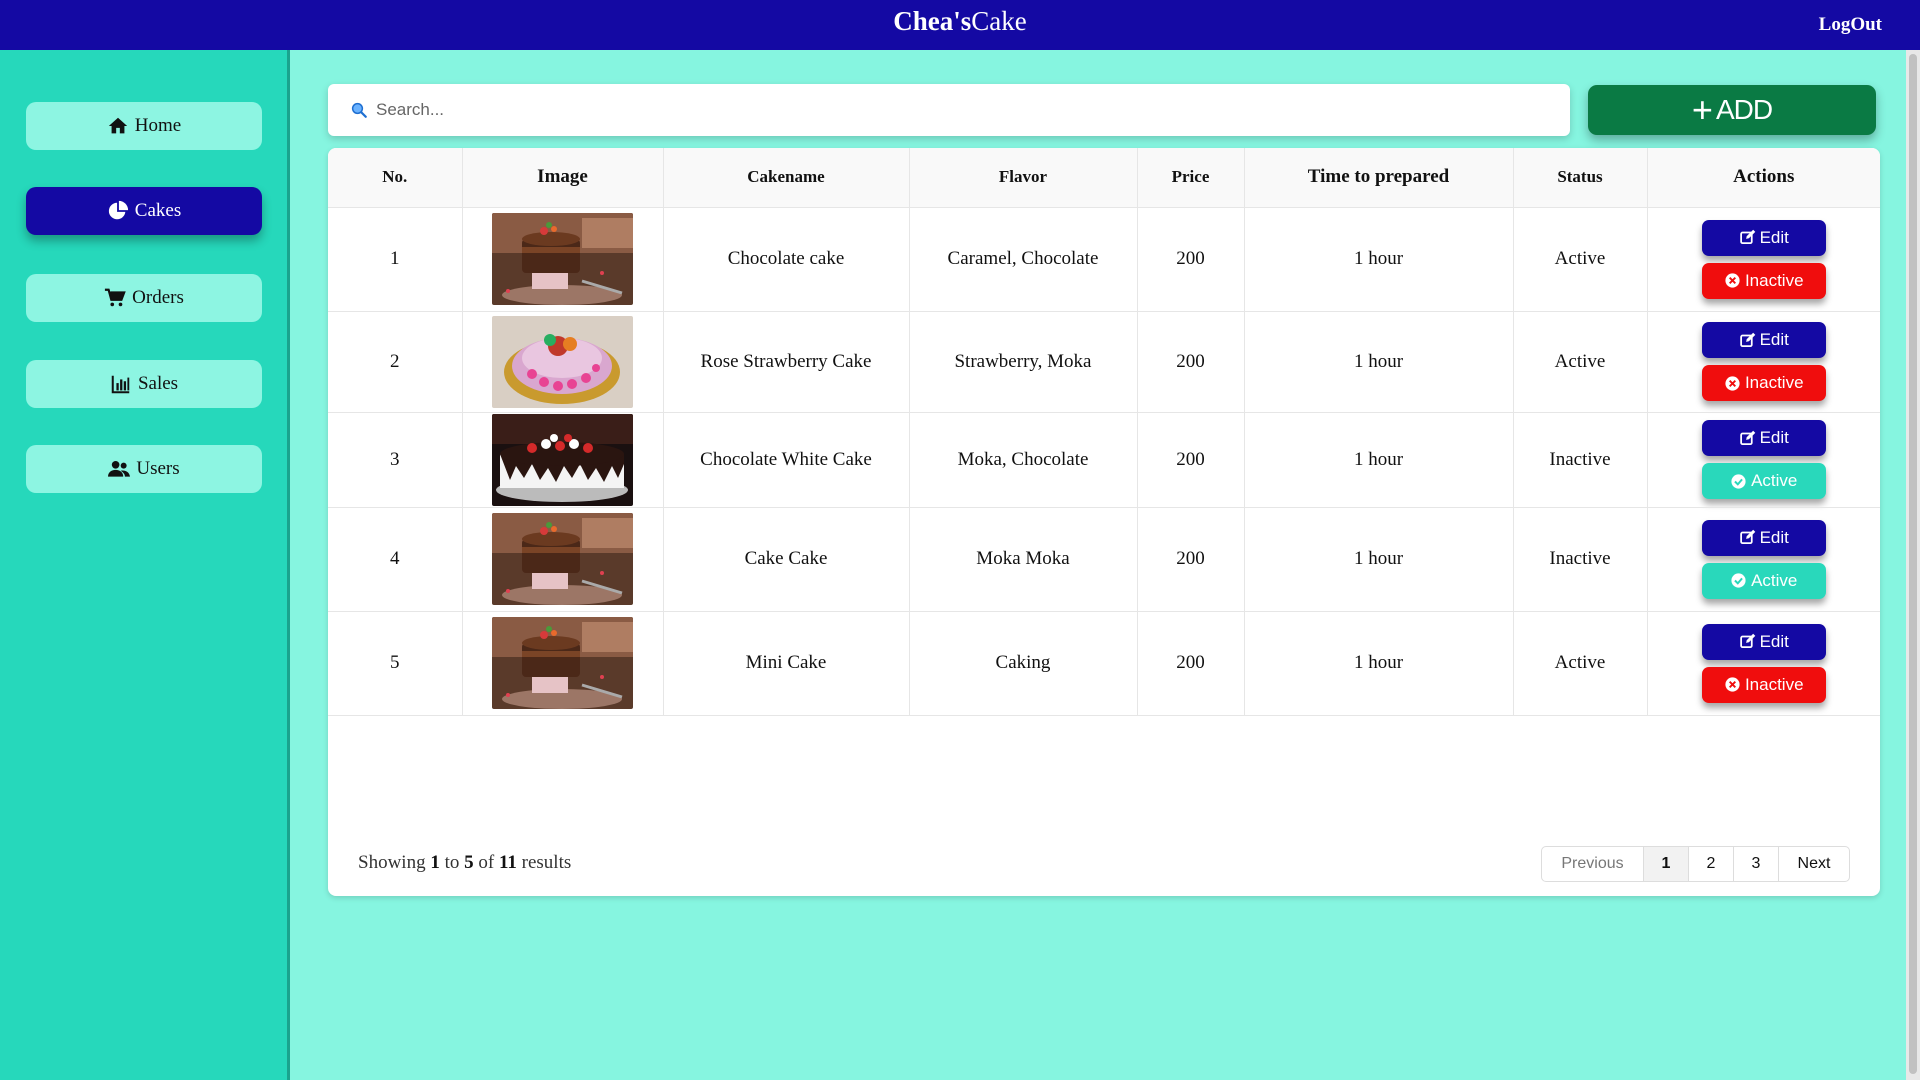 This screenshot has width=1920, height=1080. What do you see at coordinates (1023, 362) in the screenshot?
I see `cell-flavor: Strawberry, Moka` at bounding box center [1023, 362].